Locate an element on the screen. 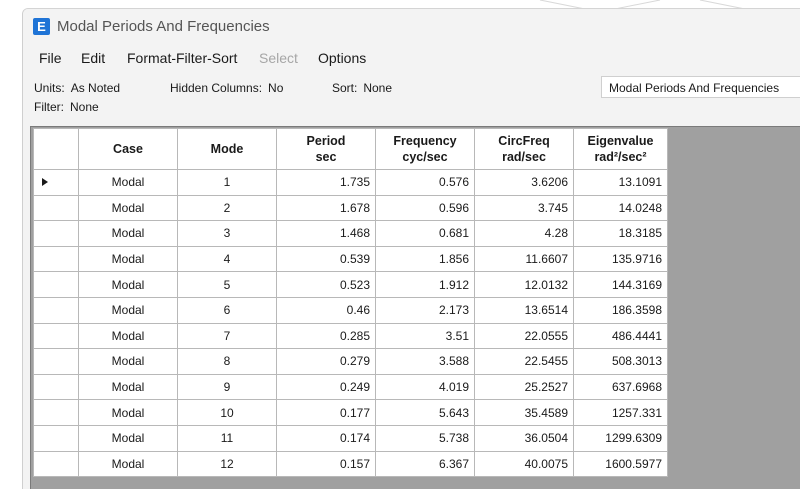  cell-circfreq: 22.5455 is located at coordinates (524, 361).